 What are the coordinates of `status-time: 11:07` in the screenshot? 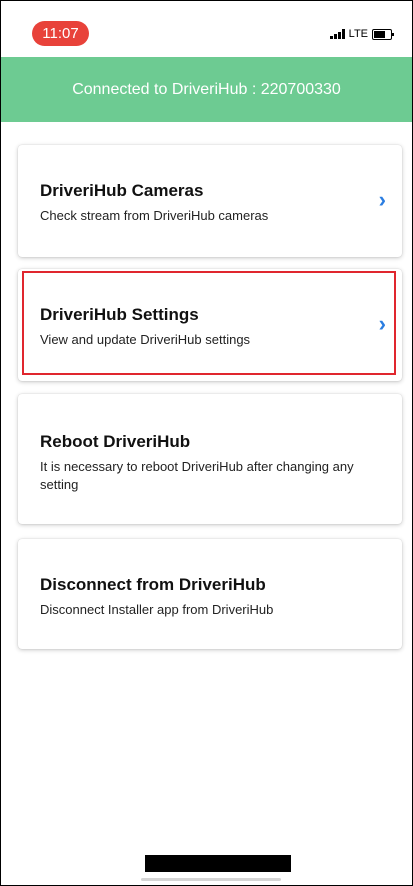 It's located at (60, 33).